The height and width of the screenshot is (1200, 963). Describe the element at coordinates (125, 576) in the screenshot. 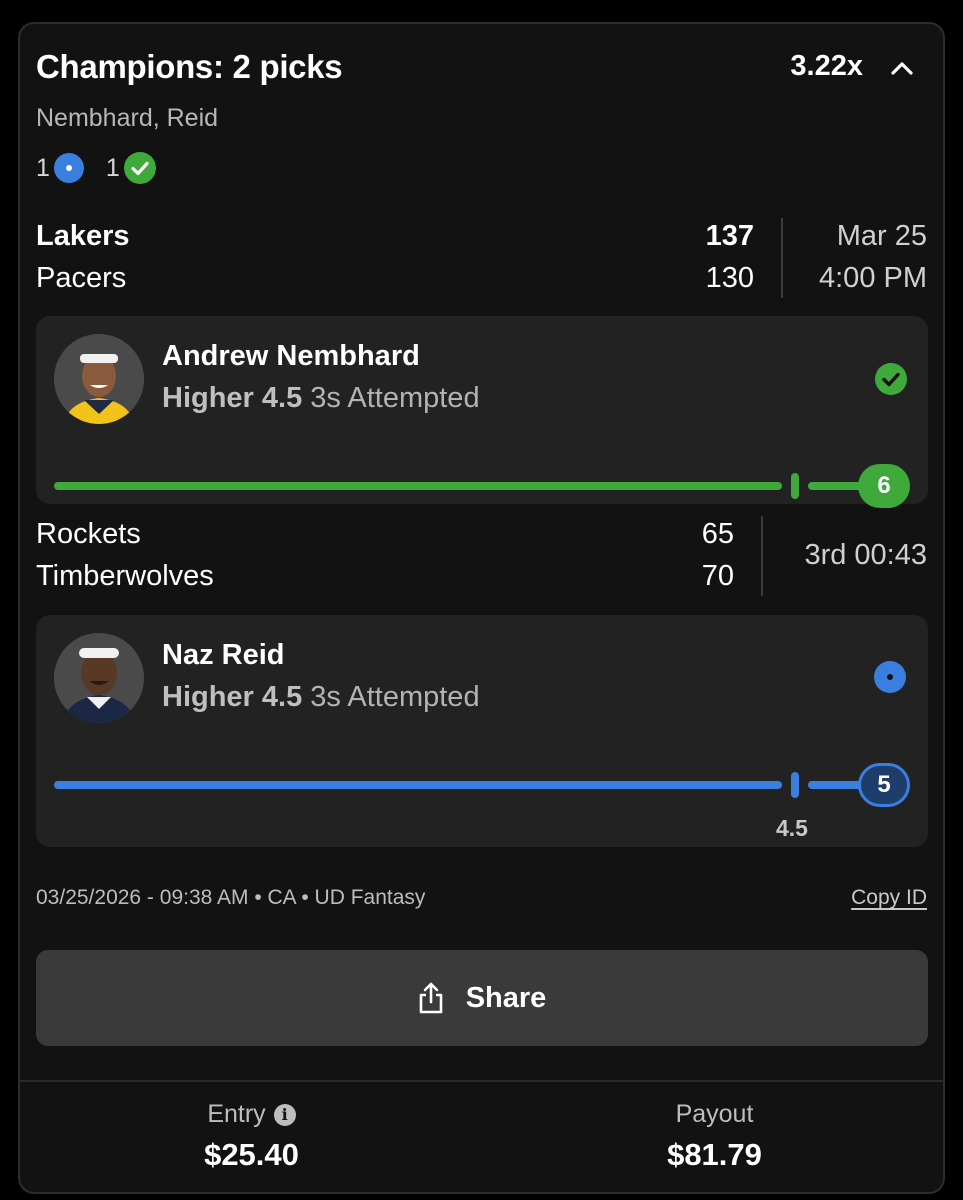

I see `game2-team2: Timberwolves` at that location.